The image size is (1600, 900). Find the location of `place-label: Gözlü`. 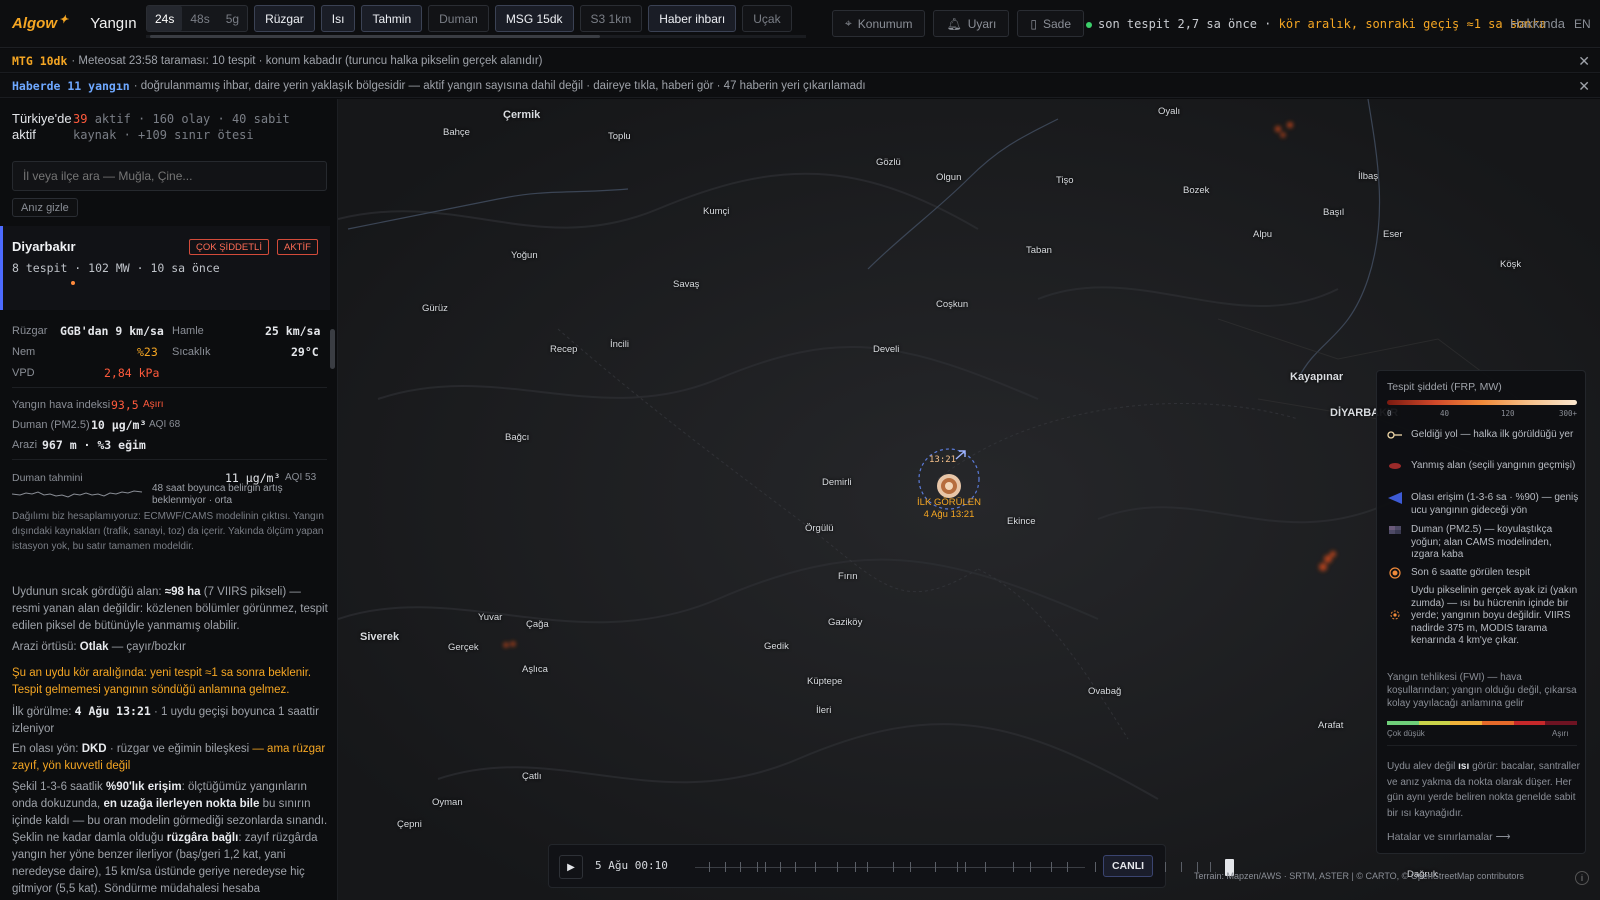

place-label: Gözlü is located at coordinates (888, 162).